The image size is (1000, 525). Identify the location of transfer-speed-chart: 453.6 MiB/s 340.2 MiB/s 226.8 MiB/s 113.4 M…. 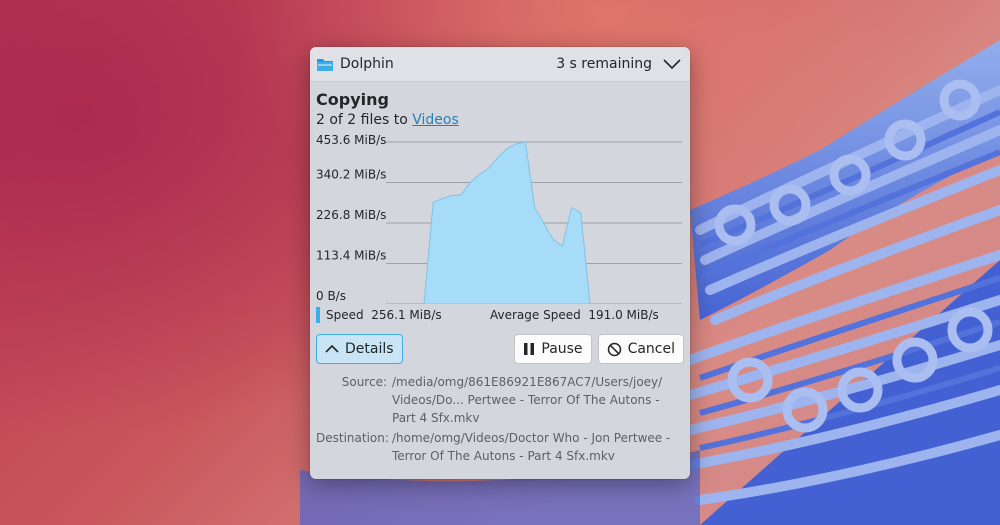
(500, 219).